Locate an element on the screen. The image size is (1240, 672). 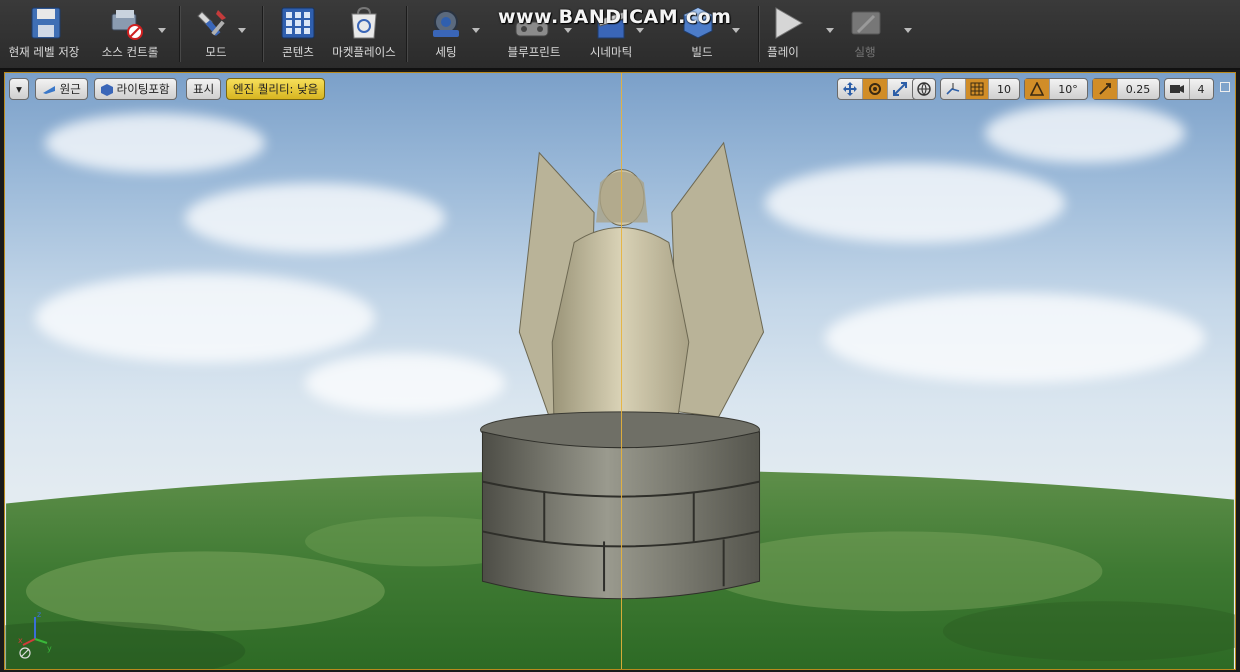
angle-icon is located at coordinates (1037, 89).